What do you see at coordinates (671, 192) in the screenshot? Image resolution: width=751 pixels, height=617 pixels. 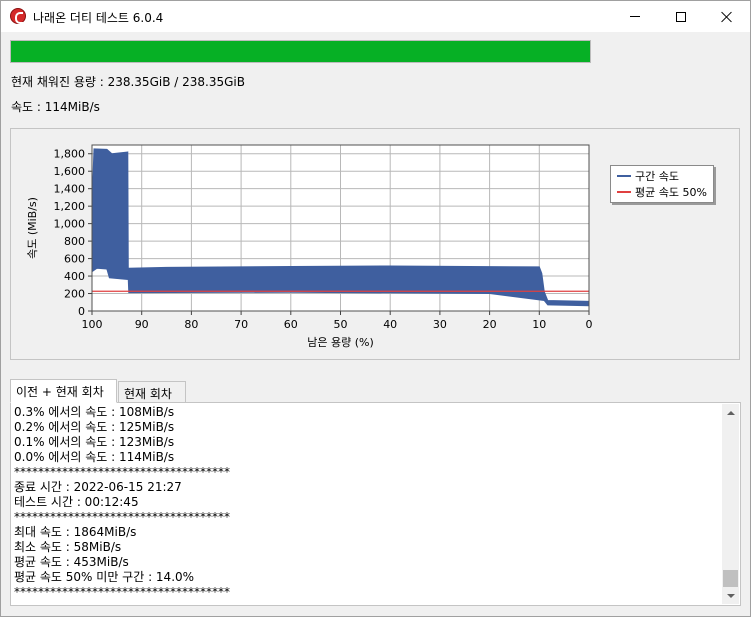 I see `legend-label: 평균 속도 50%` at bounding box center [671, 192].